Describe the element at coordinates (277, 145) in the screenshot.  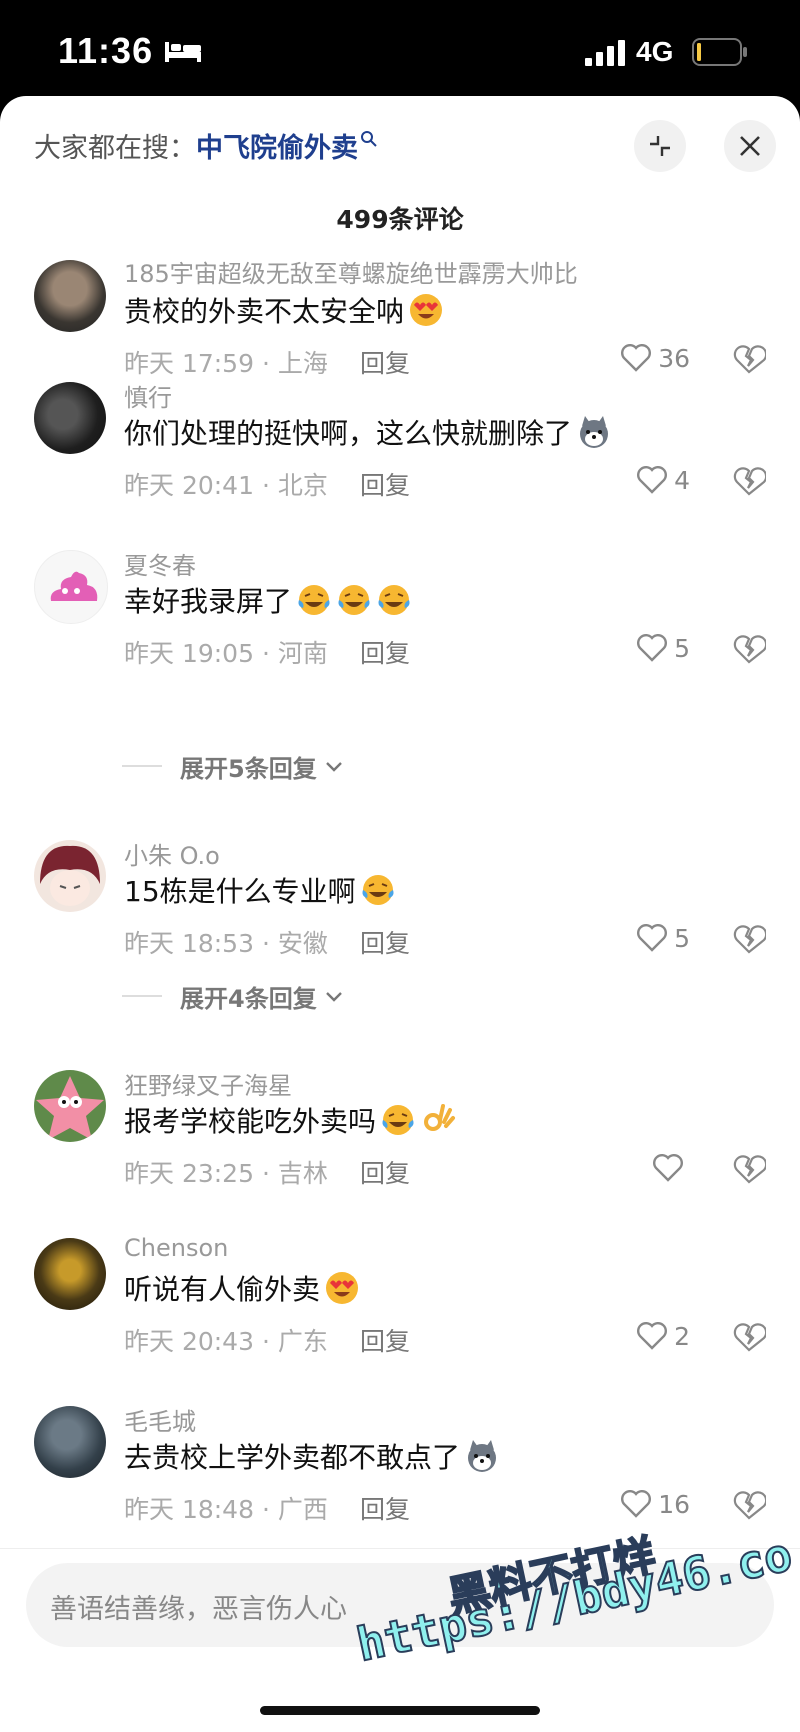
I see `trending-search-term: 中飞院偷外卖` at that location.